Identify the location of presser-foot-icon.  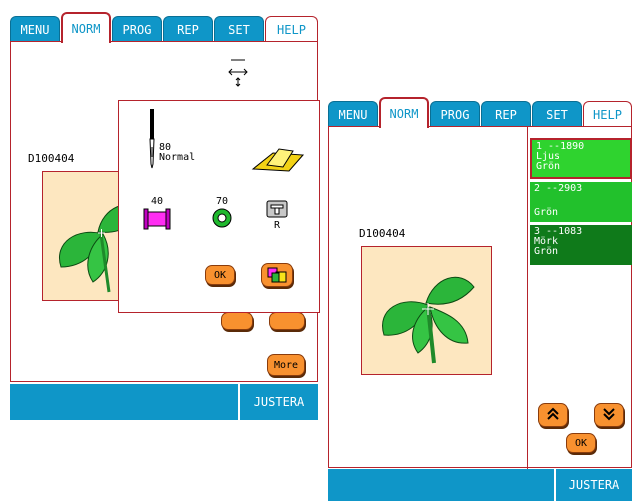
(277, 210).